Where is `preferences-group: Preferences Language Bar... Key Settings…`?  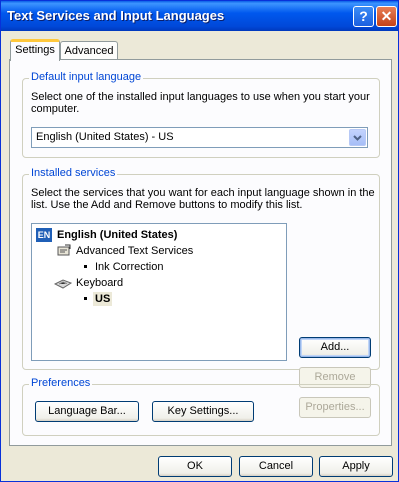
preferences-group: Preferences Language Bar... Key Settings… is located at coordinates (201, 406).